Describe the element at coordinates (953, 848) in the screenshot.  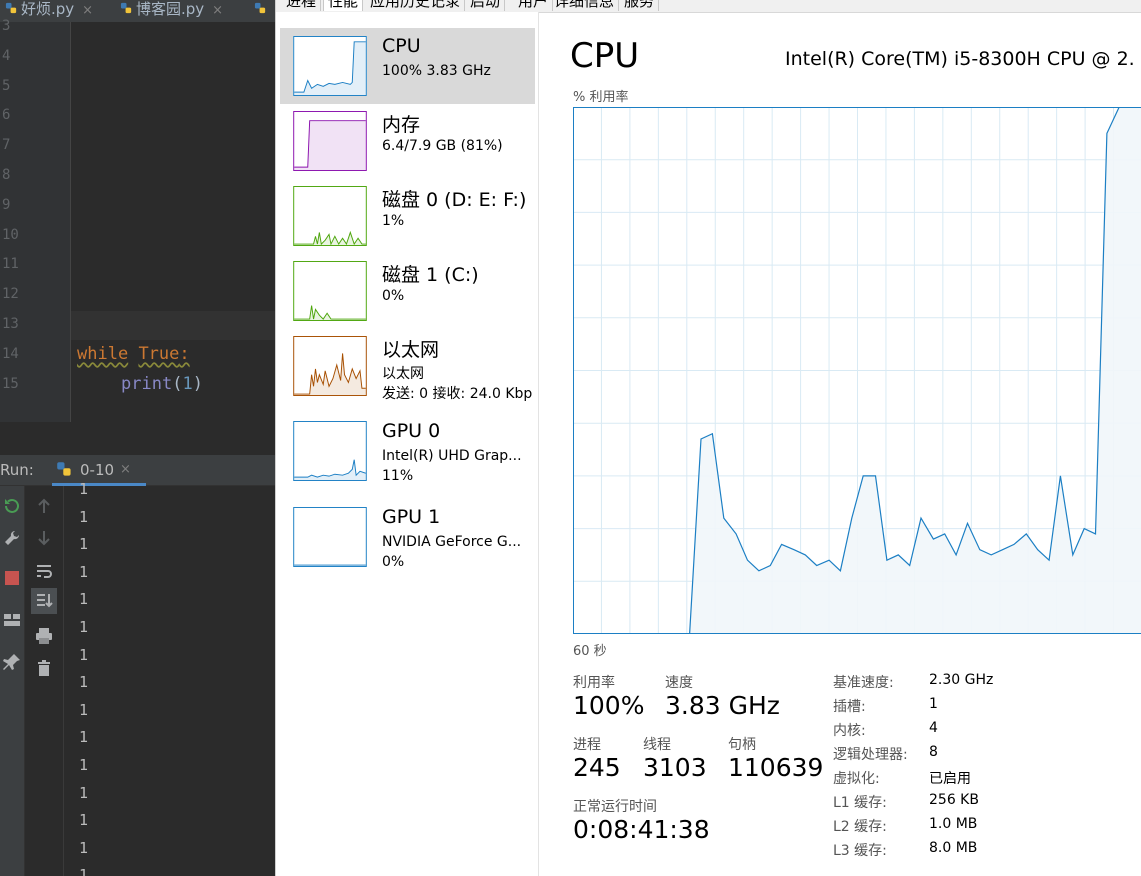
I see `spec-value: 8.0 MB` at that location.